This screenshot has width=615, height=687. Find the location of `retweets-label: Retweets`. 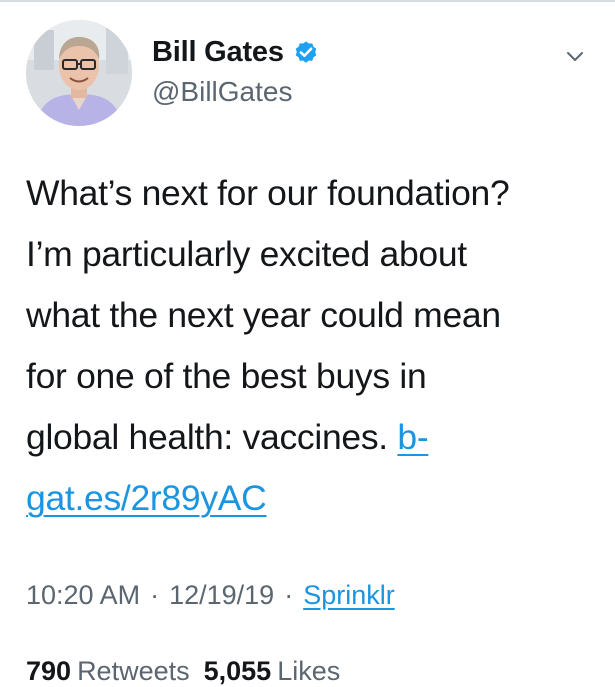

retweets-label: Retweets is located at coordinates (133, 671).